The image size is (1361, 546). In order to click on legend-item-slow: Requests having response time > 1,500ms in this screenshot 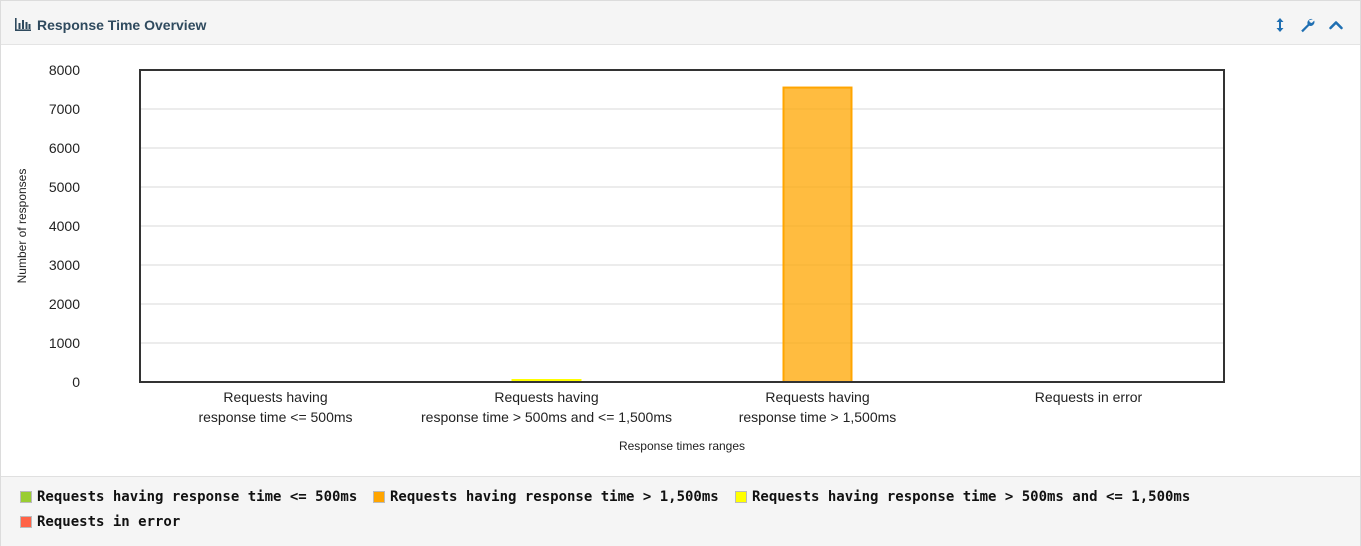, I will do `click(546, 497)`.